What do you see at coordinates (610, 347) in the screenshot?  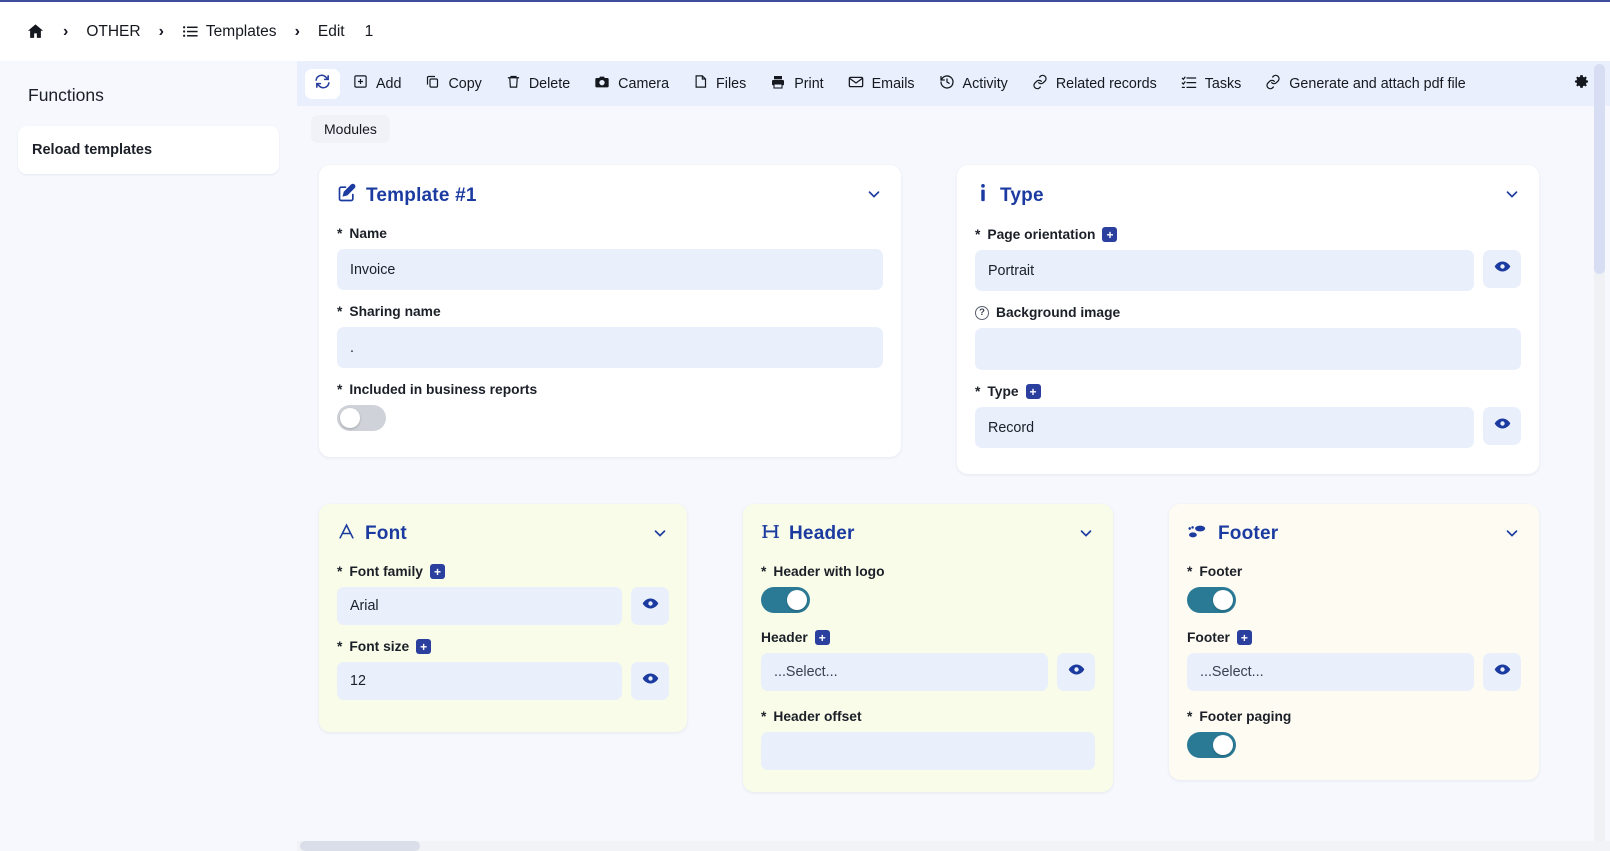 I see `sharing-name-input: .` at bounding box center [610, 347].